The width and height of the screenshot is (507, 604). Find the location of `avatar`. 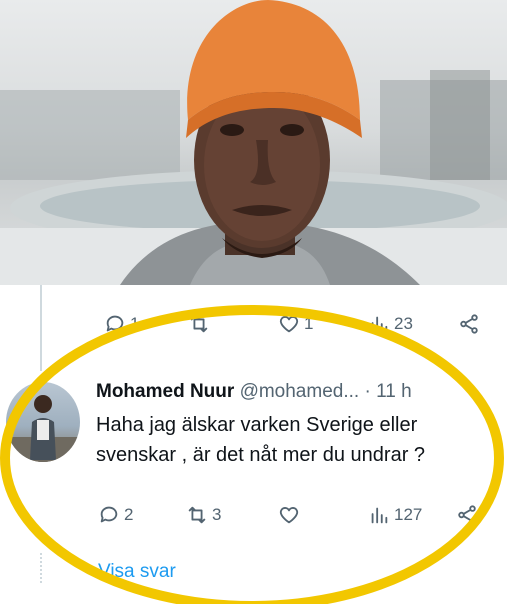

avatar is located at coordinates (43, 422).